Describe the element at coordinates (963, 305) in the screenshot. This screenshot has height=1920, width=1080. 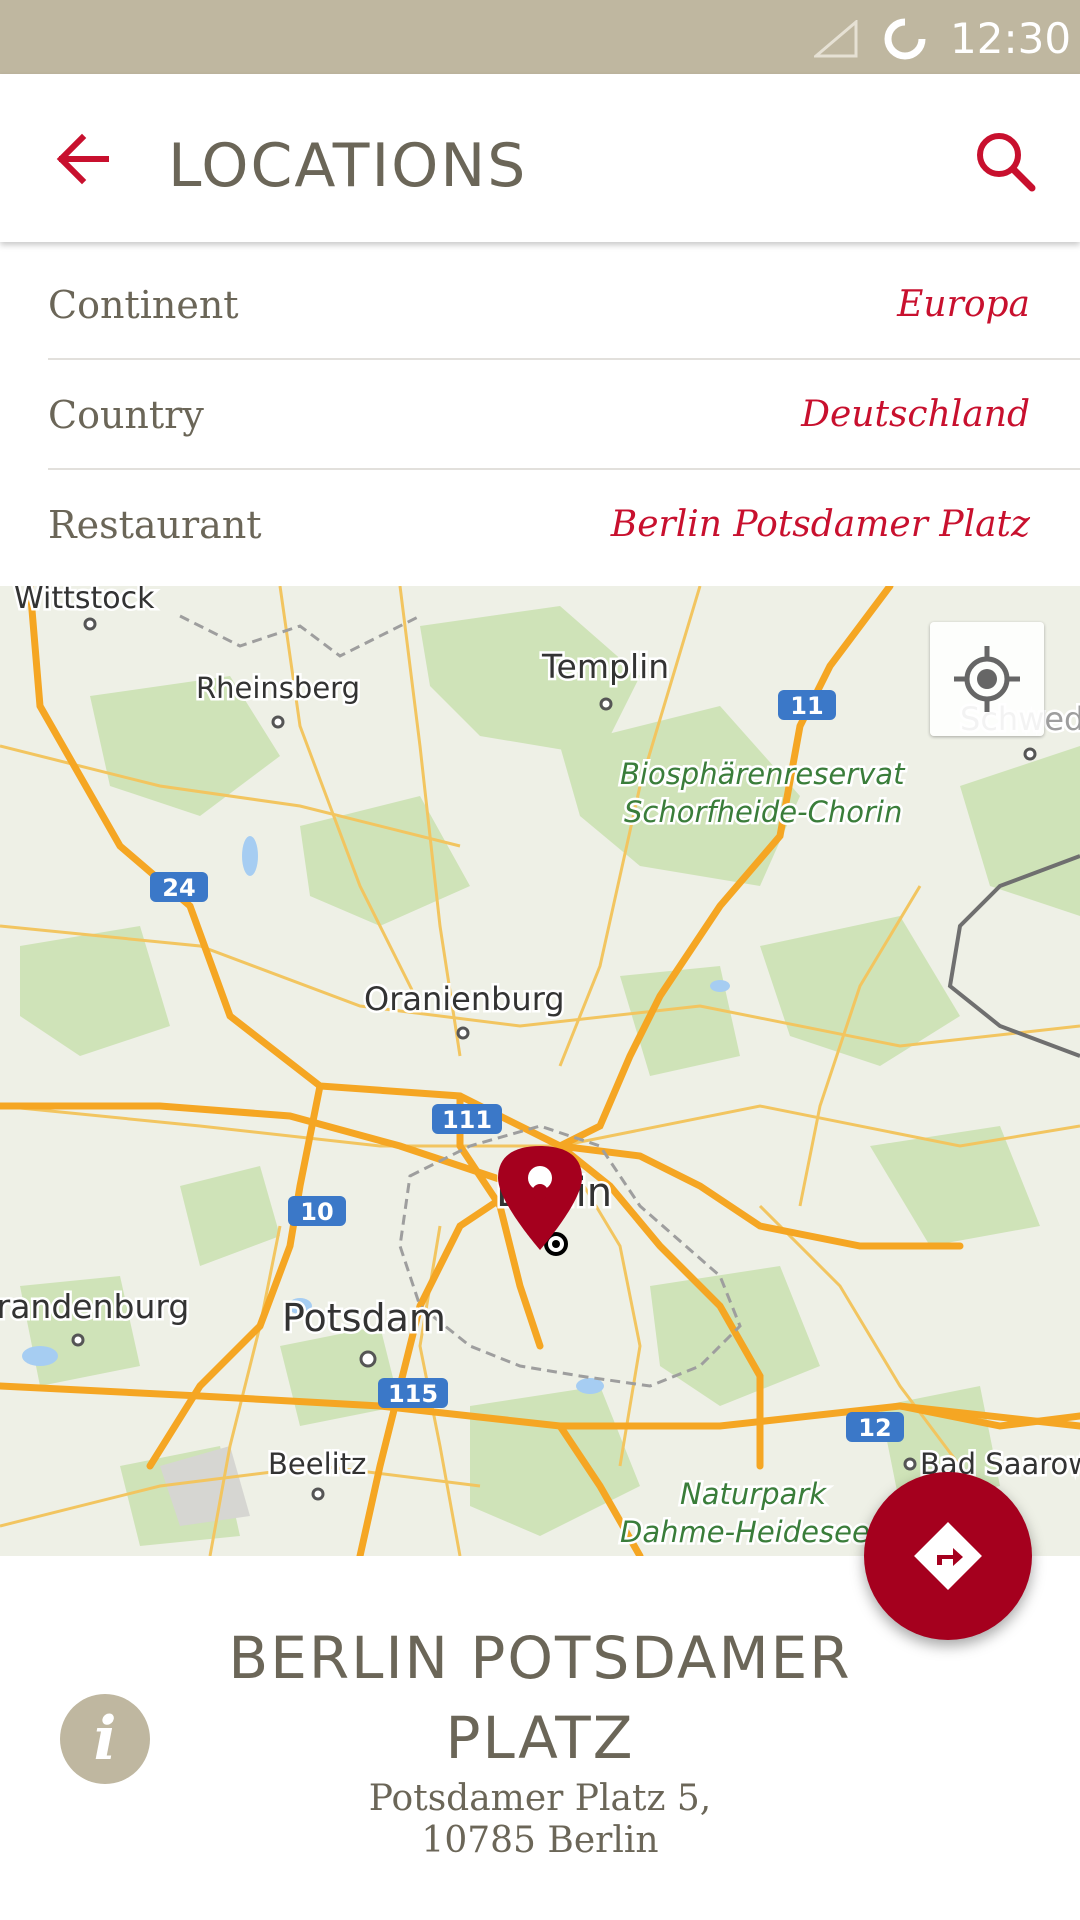
I see `continent-value: Europa` at that location.